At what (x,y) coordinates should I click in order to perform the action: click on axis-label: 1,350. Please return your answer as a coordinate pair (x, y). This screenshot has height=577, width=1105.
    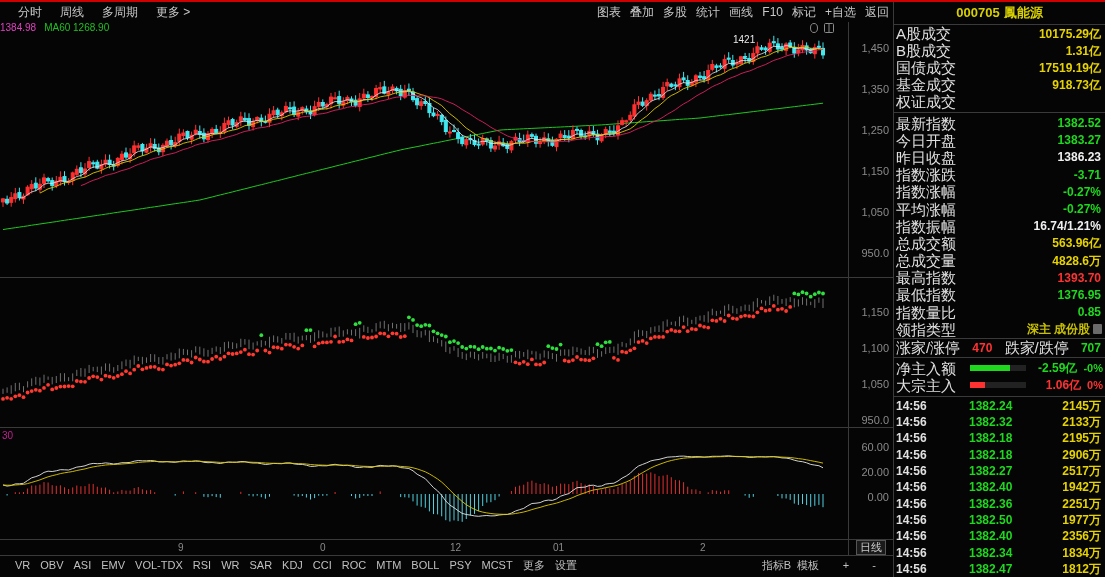
    Looking at the image, I should click on (875, 89).